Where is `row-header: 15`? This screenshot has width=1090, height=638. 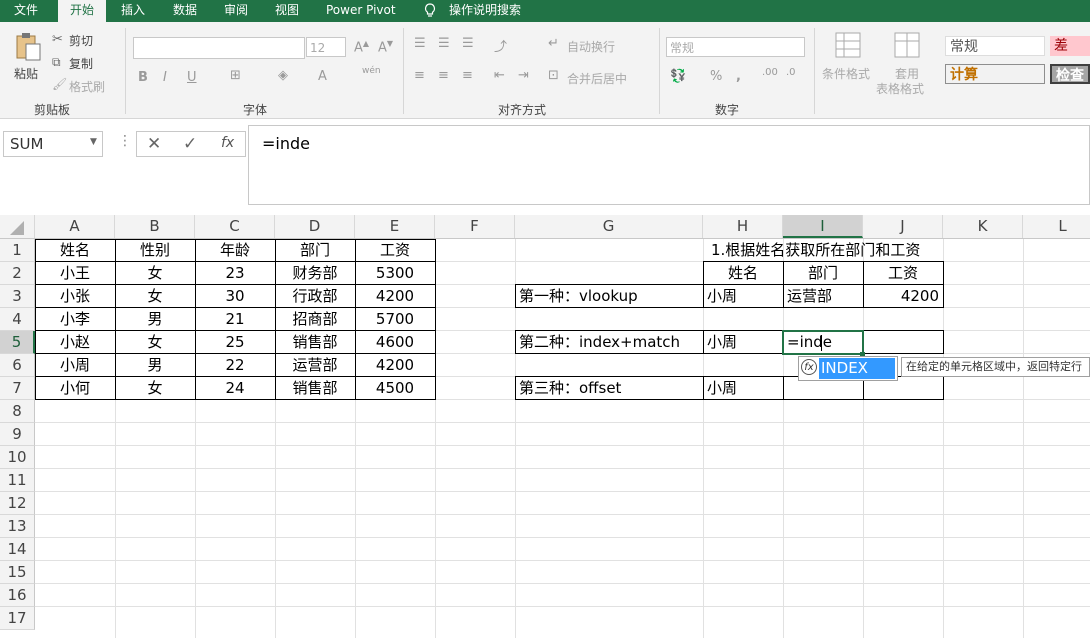
row-header: 15 is located at coordinates (17, 572).